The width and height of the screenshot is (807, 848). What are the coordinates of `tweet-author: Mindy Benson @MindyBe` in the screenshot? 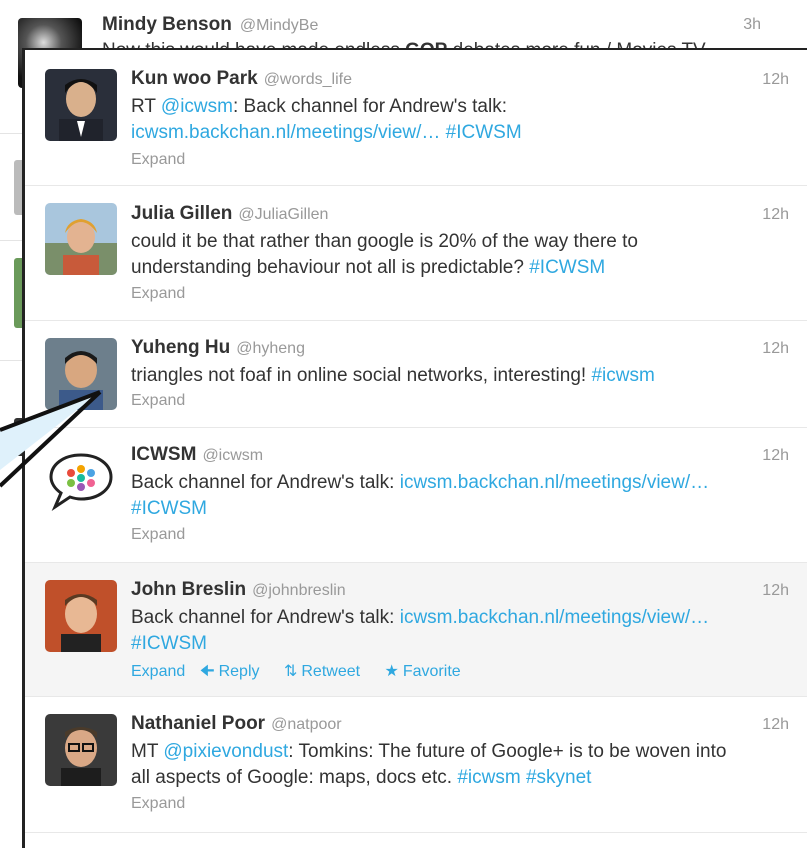 It's located at (210, 25).